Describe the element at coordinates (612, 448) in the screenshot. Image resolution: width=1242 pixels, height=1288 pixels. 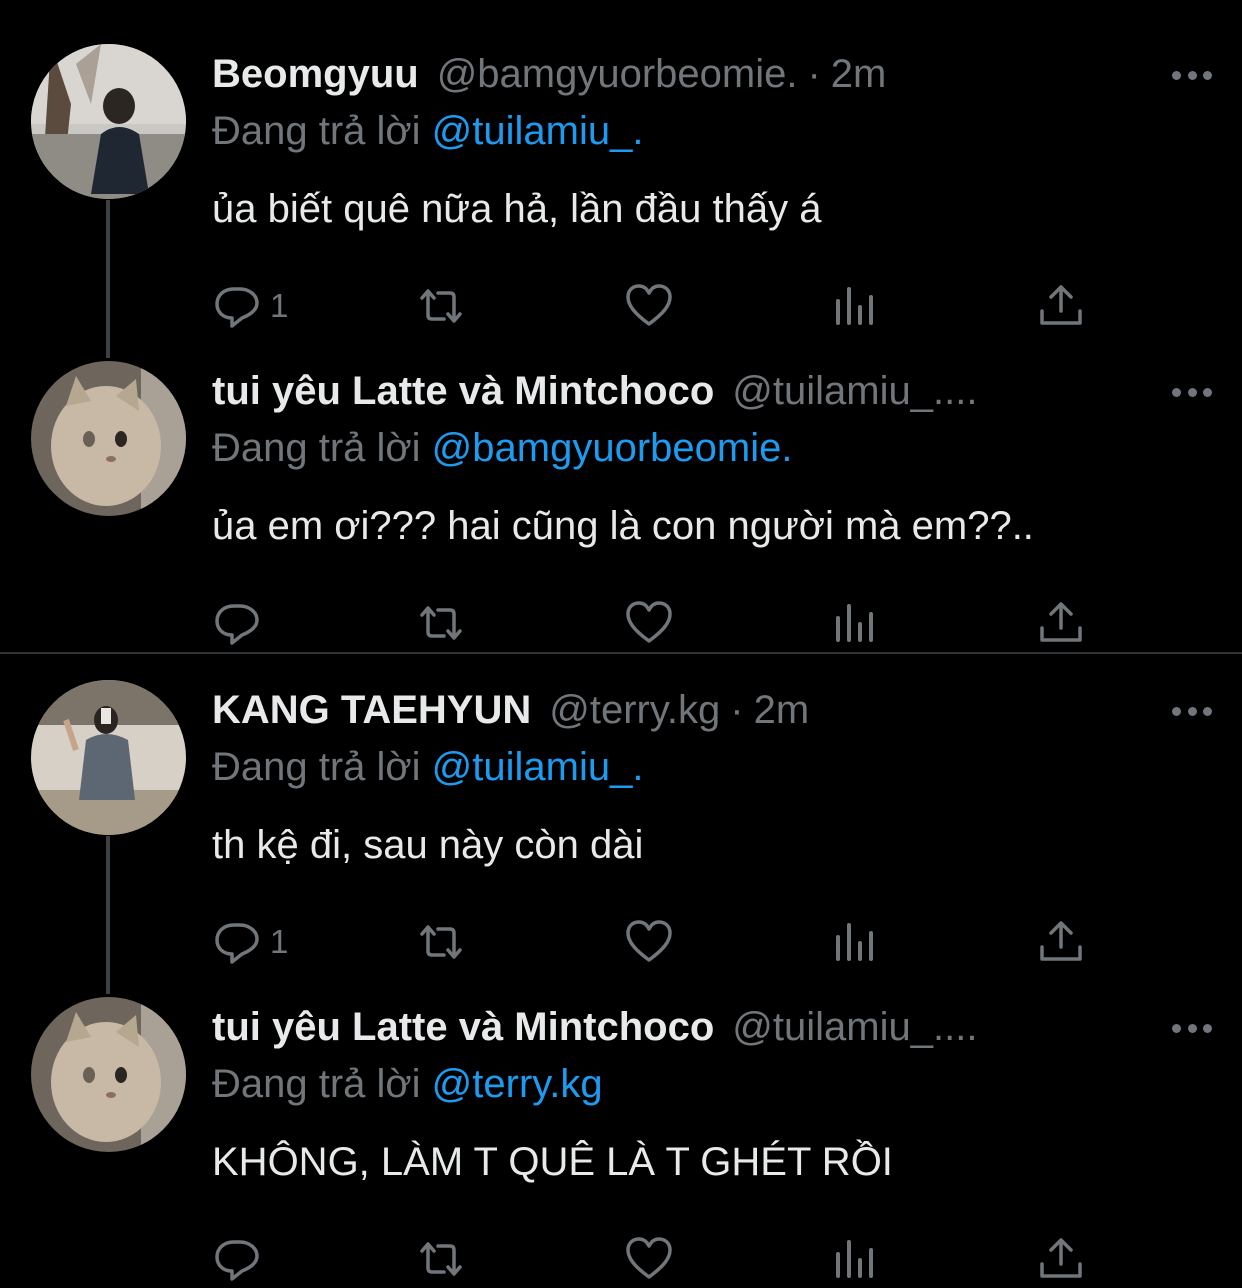
I see `mention-link: @bamgyuorbeomie.` at that location.